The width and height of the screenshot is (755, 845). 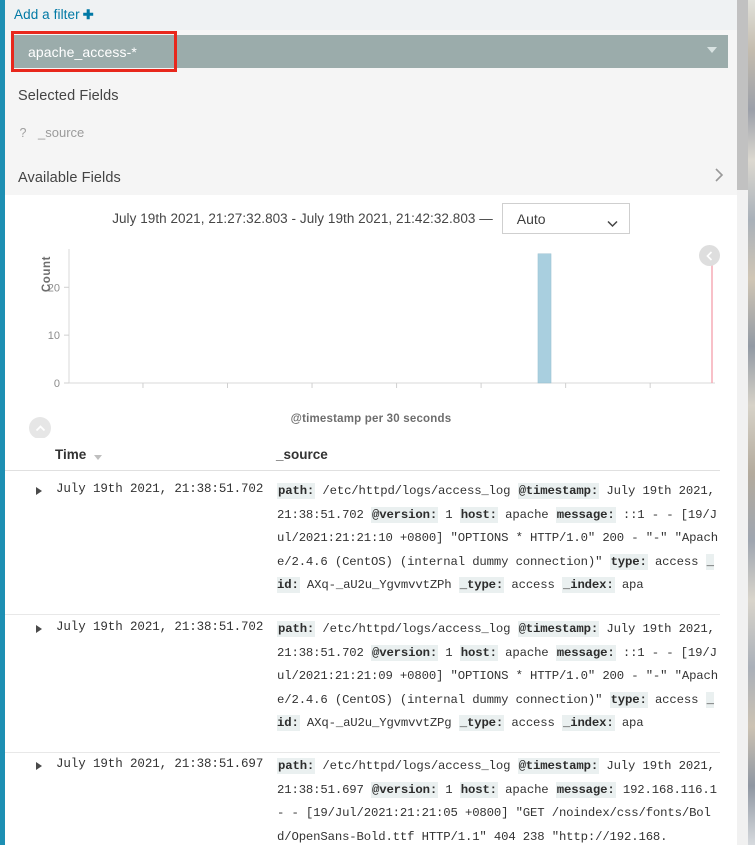 I want to click on column-header-time: Time, so click(x=70, y=454).